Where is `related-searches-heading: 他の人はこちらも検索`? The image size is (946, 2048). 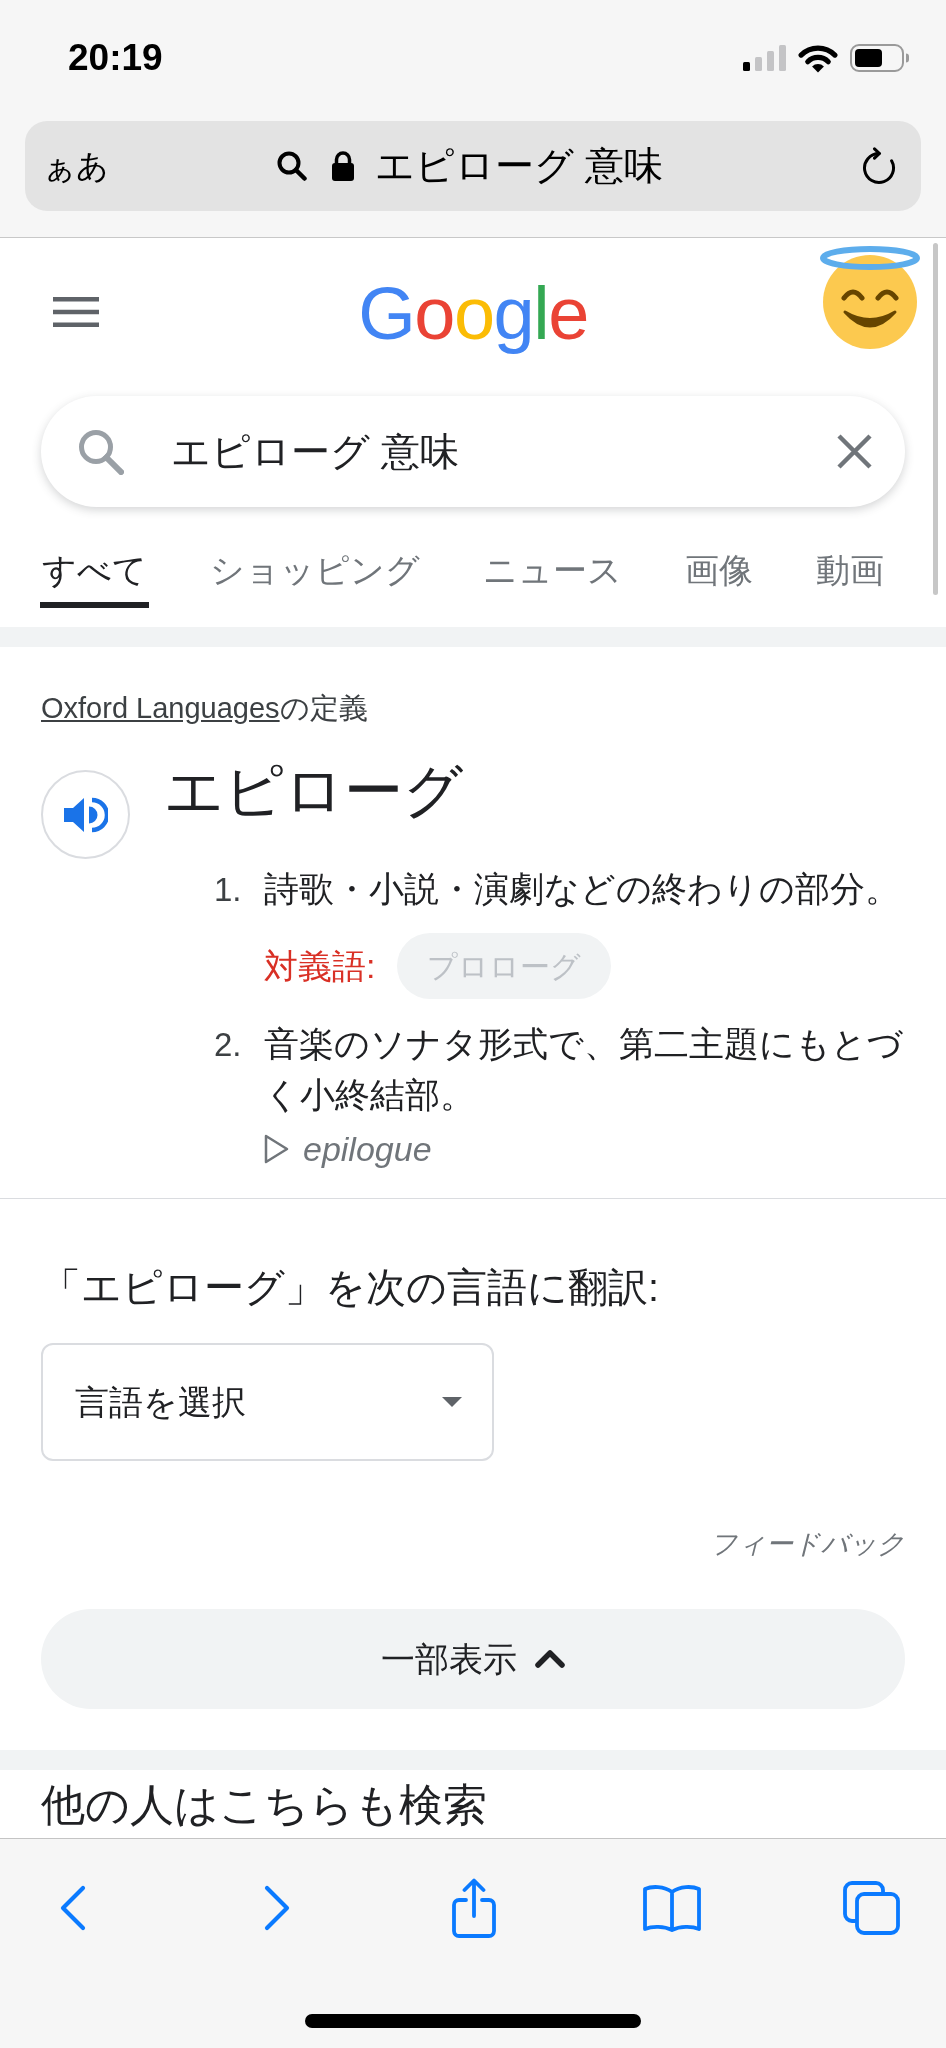 related-searches-heading: 他の人はこちらも検索 is located at coordinates (264, 1805).